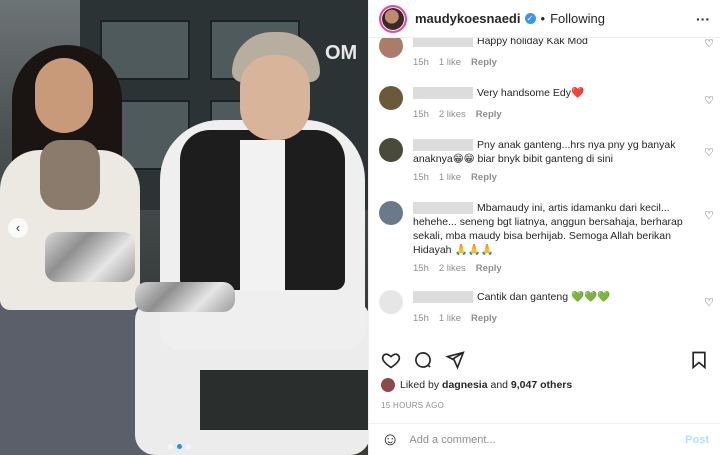  What do you see at coordinates (423, 360) in the screenshot?
I see `comment-icon` at bounding box center [423, 360].